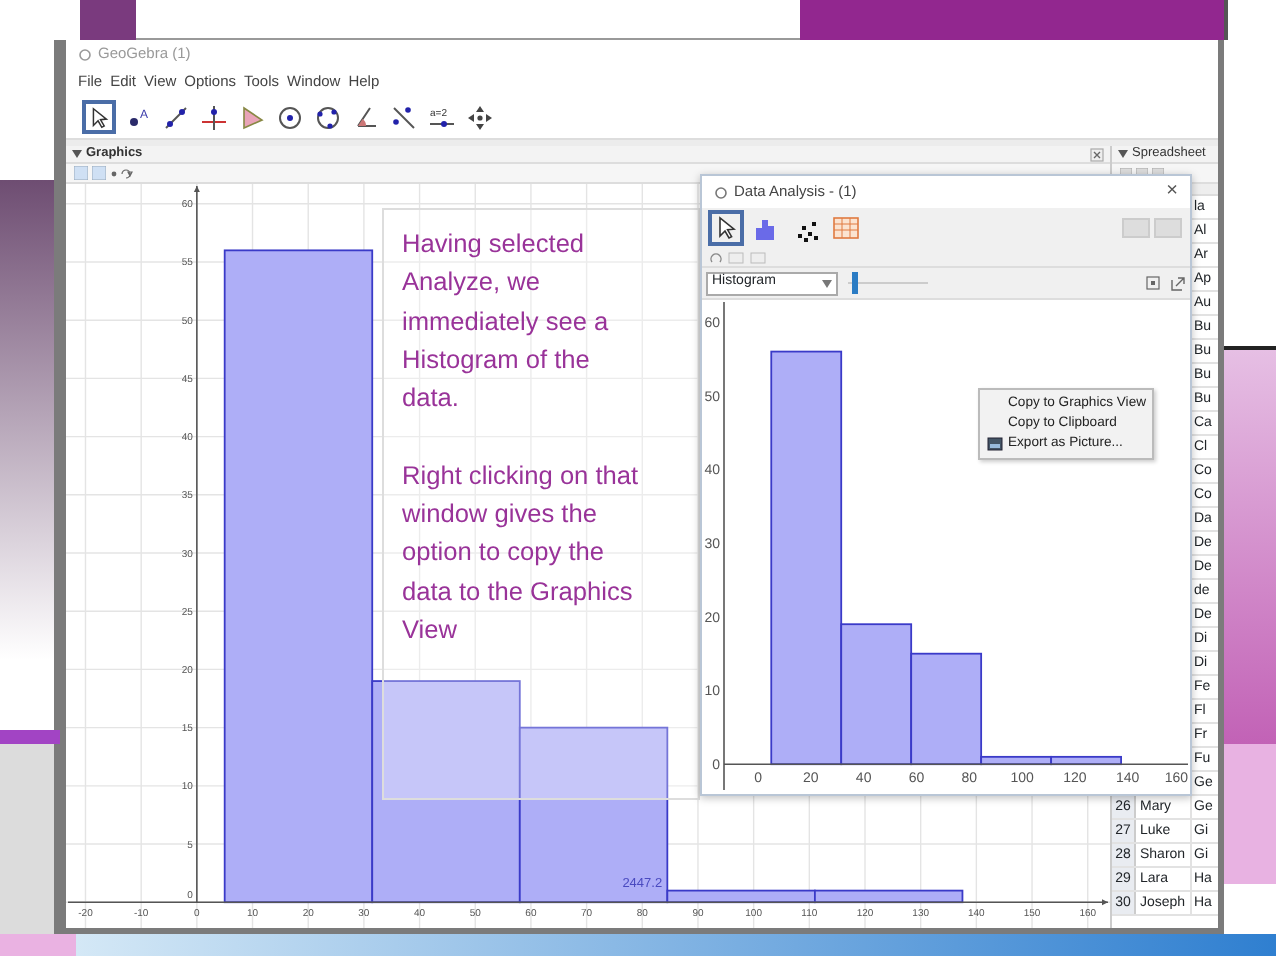 This screenshot has height=956, width=1276. What do you see at coordinates (479, 117) in the screenshot?
I see `move-arrows-icon` at bounding box center [479, 117].